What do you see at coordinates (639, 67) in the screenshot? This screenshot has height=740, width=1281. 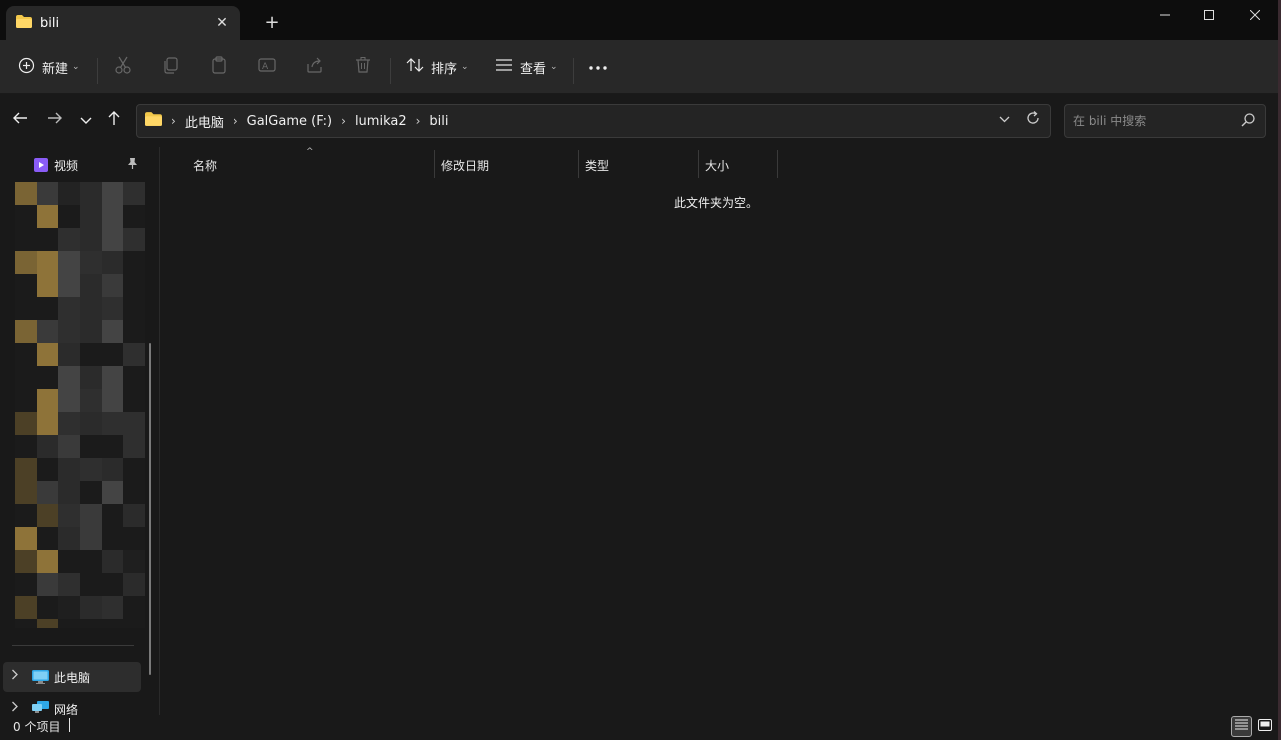 I see `command-bar: 新建 ⌄ A 排序 ⌄ 查看 ⌄` at bounding box center [639, 67].